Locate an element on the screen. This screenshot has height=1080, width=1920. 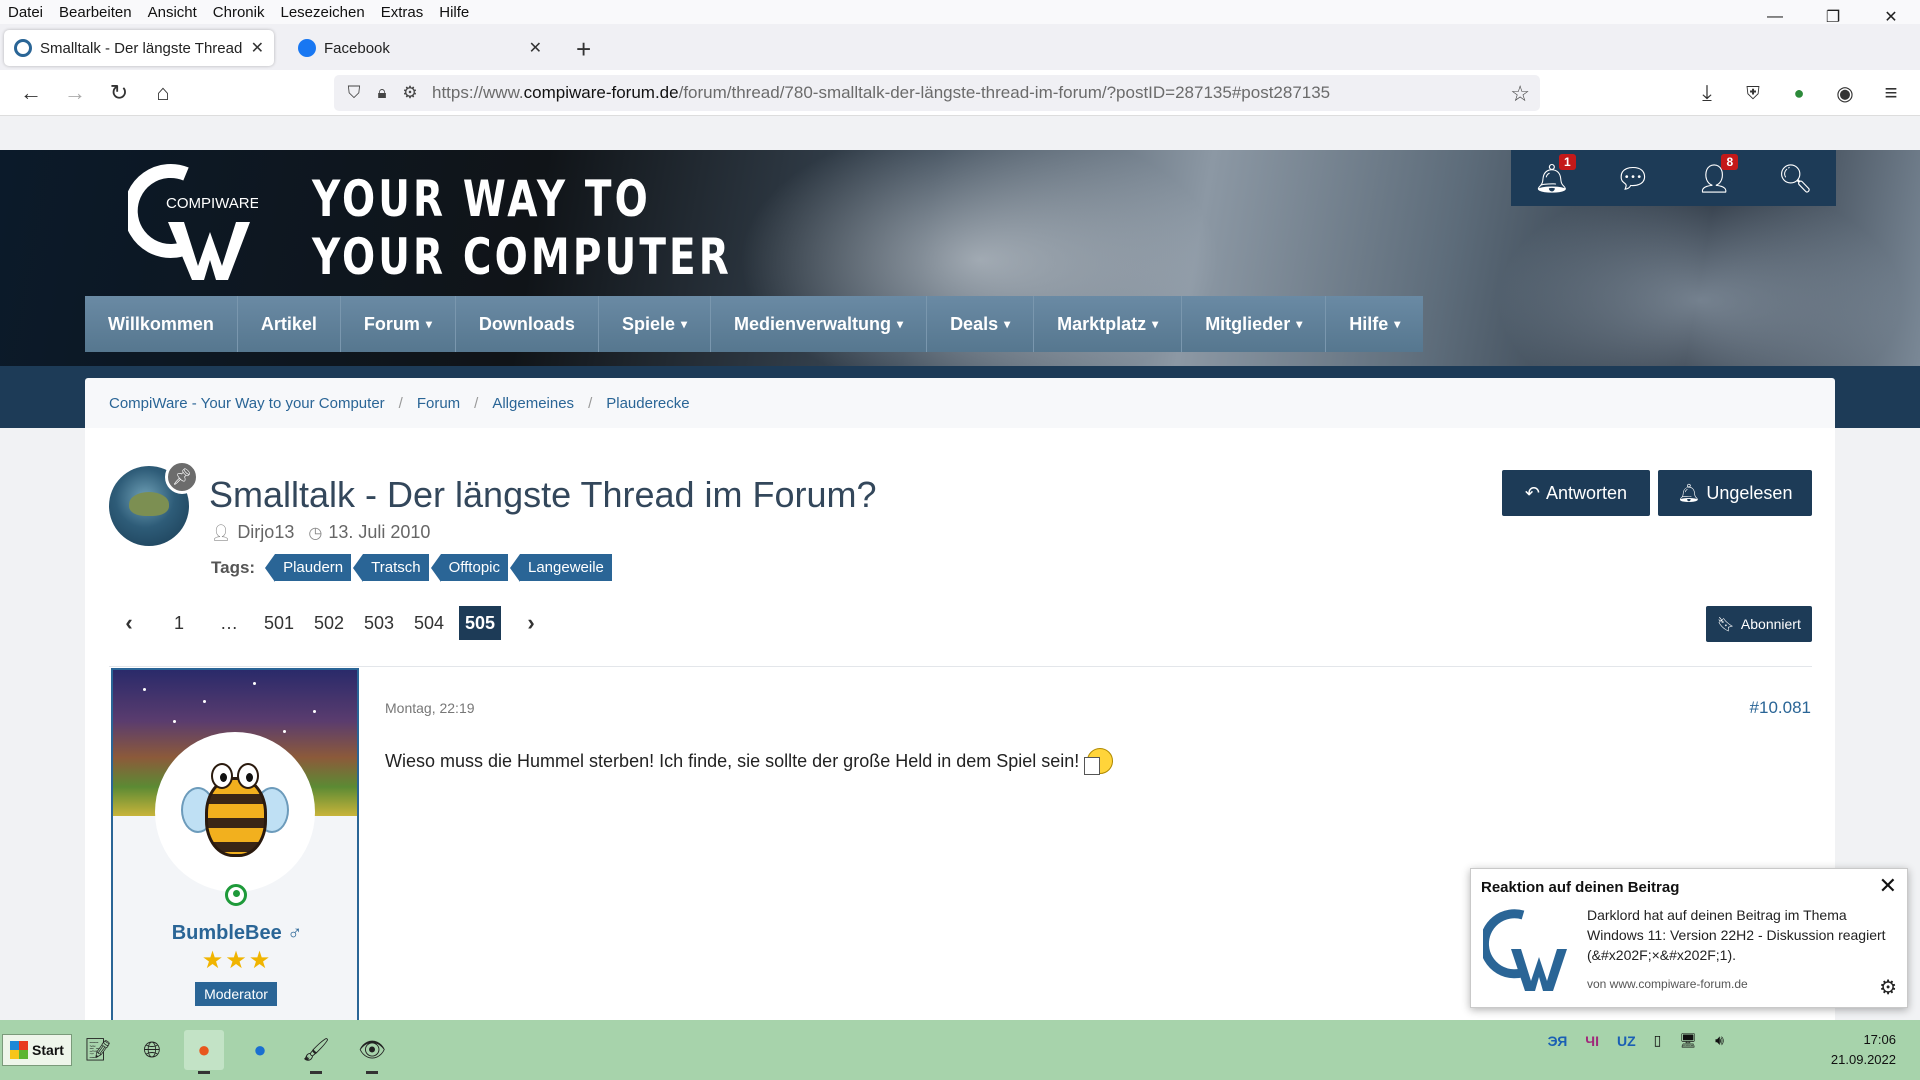
breadcrumb-allgemeines: Allgemeines is located at coordinates (533, 403).